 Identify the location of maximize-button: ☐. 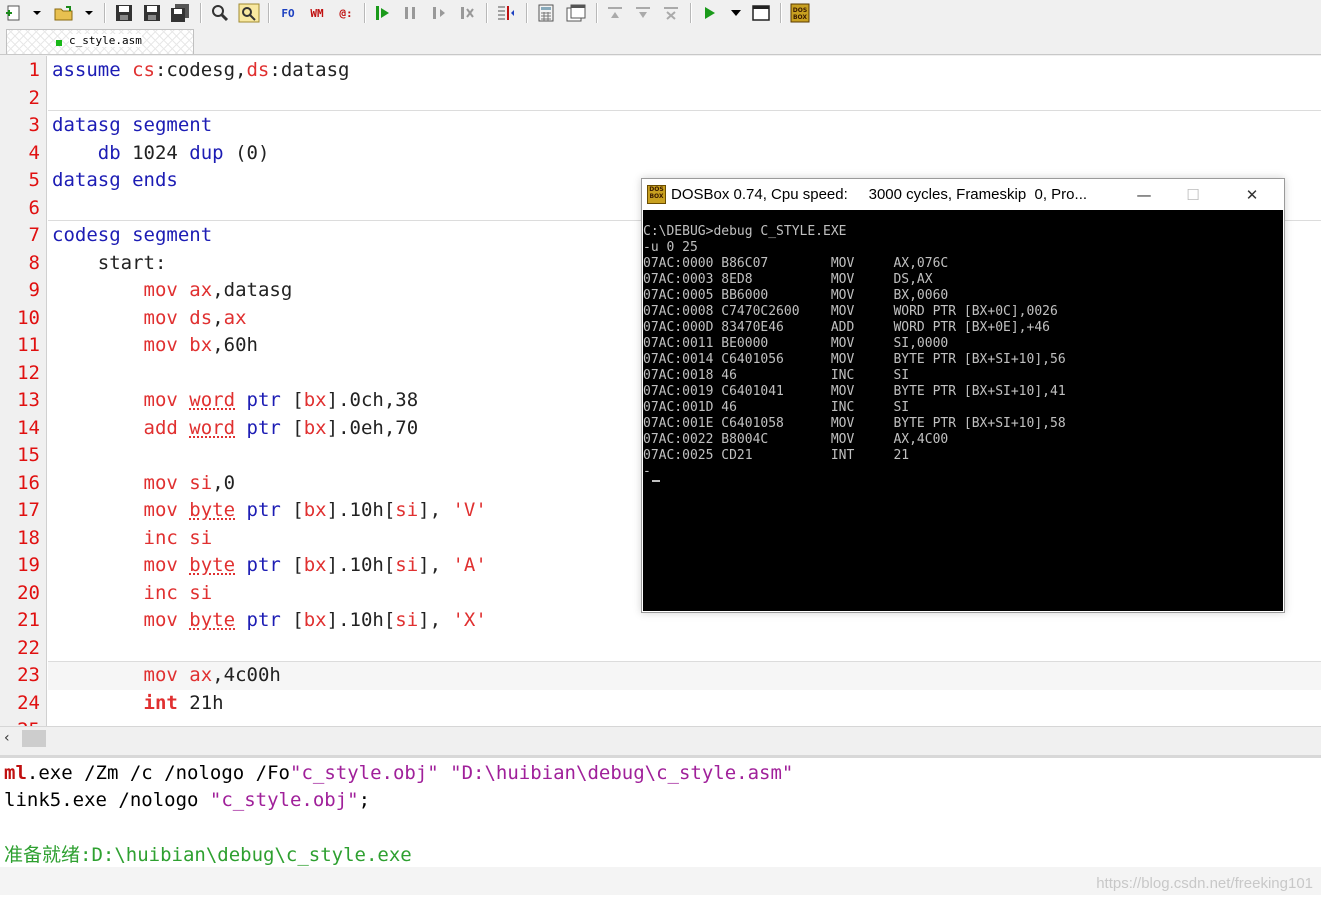
(1193, 195).